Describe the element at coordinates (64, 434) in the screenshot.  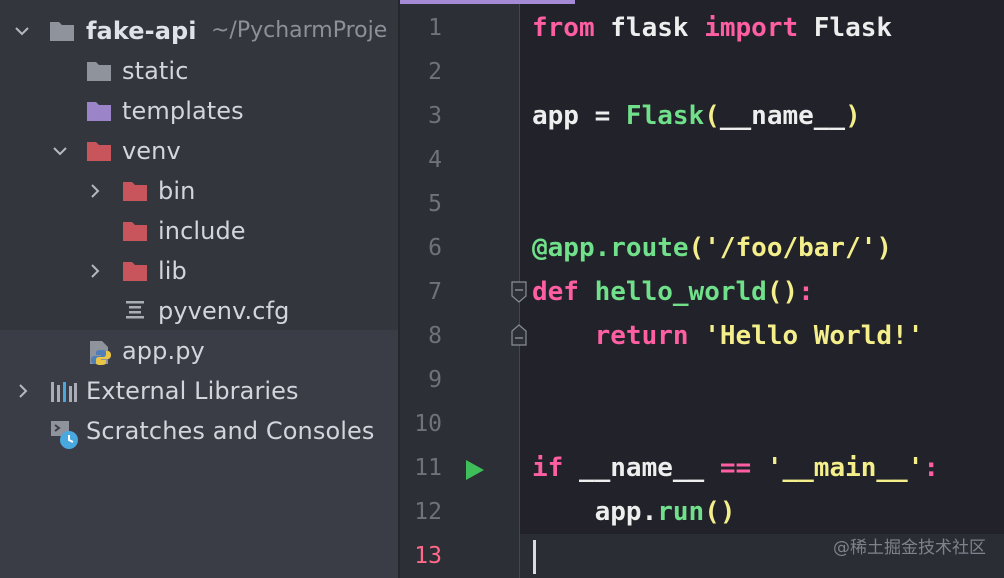
I see `scratches-icon` at that location.